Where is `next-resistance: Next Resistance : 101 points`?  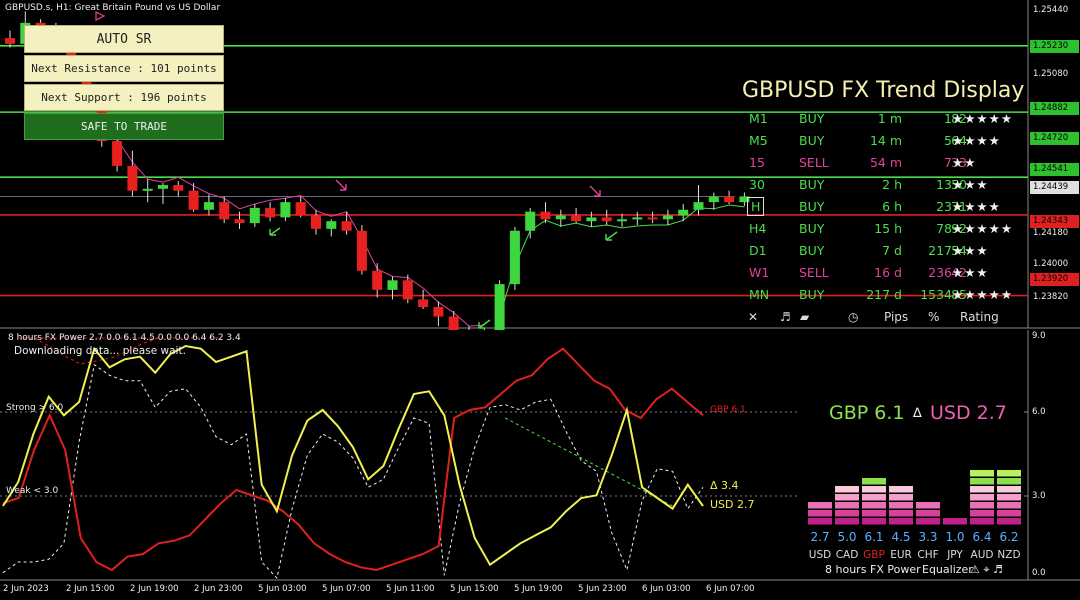 next-resistance: Next Resistance : 101 points is located at coordinates (124, 68).